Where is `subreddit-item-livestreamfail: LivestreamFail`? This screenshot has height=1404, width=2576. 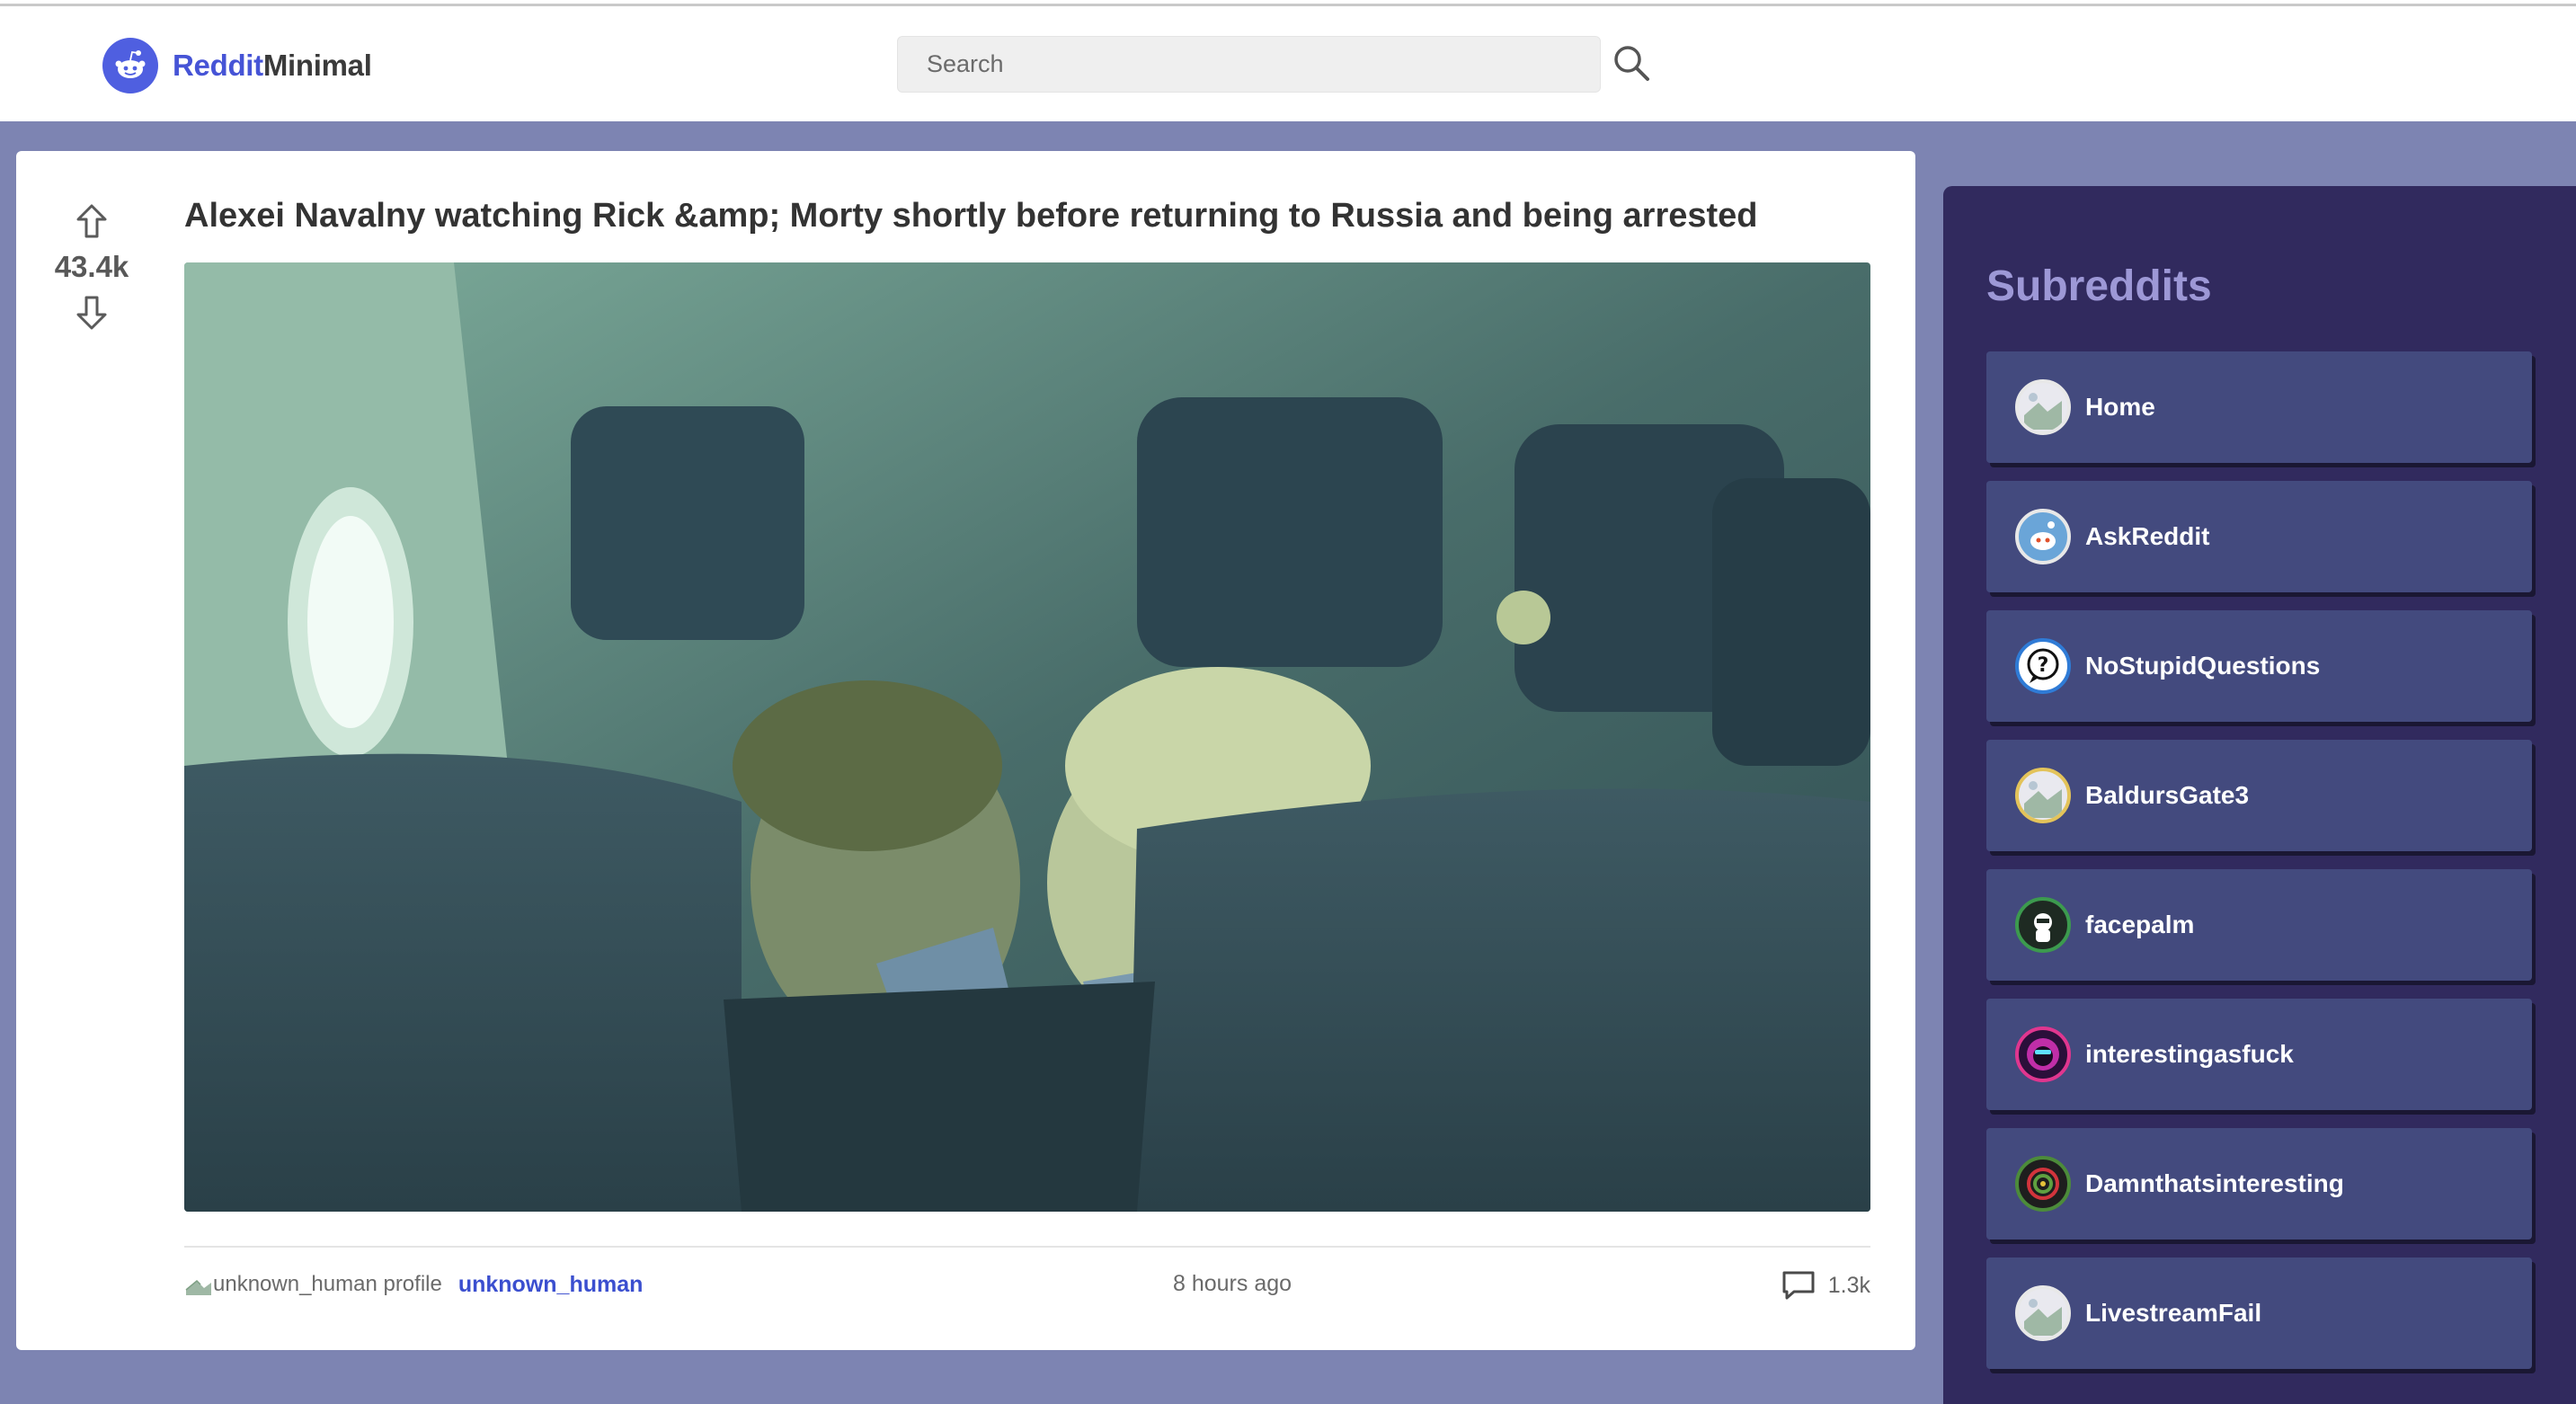 subreddit-item-livestreamfail: LivestreamFail is located at coordinates (2259, 1313).